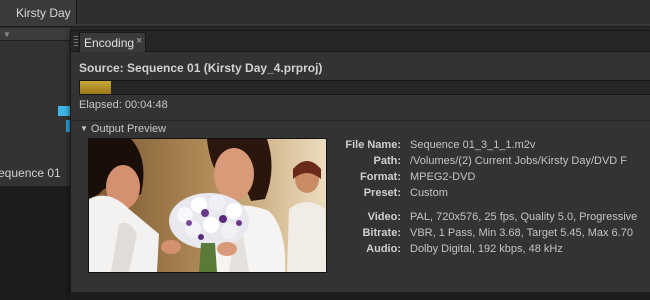  I want to click on detail-key: File Name:, so click(373, 145).